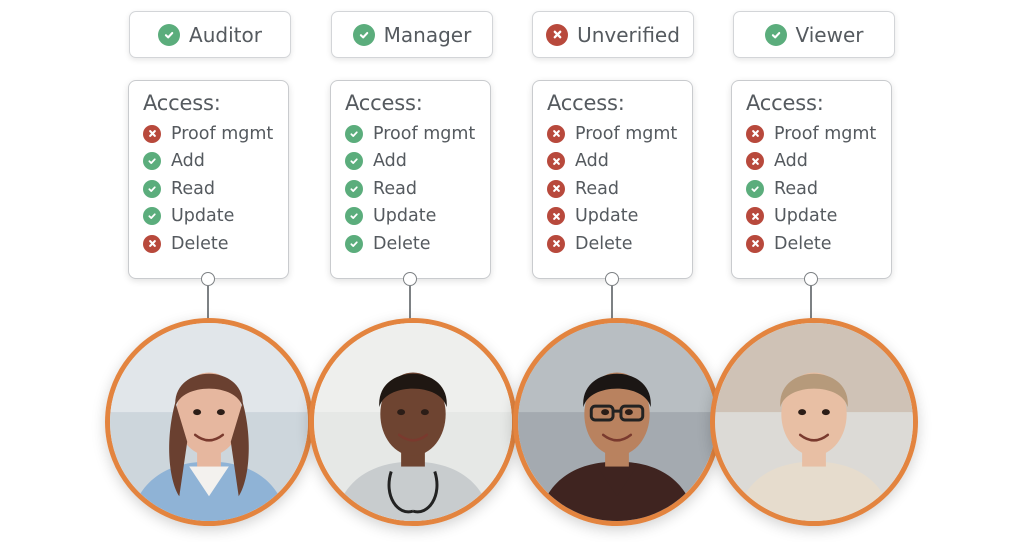 Image resolution: width=1024 pixels, height=542 pixels. I want to click on access-card-unverified: Access: Proof mgmt Add Read Update Delete, so click(612, 179).